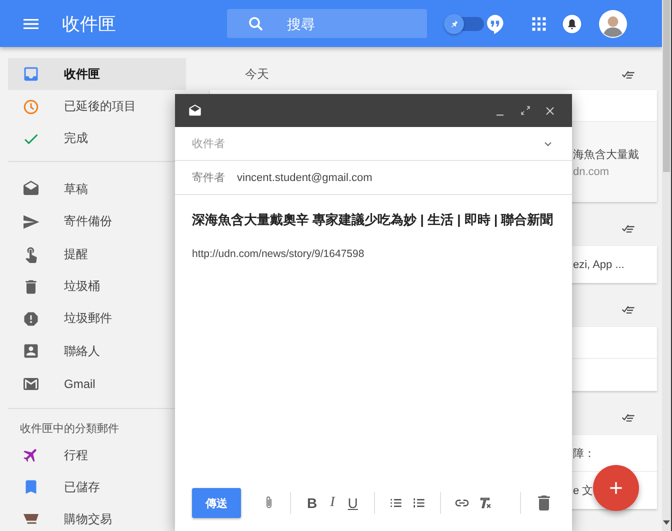 This screenshot has width=672, height=531. What do you see at coordinates (89, 24) in the screenshot?
I see `app-title: 收件匣` at bounding box center [89, 24].